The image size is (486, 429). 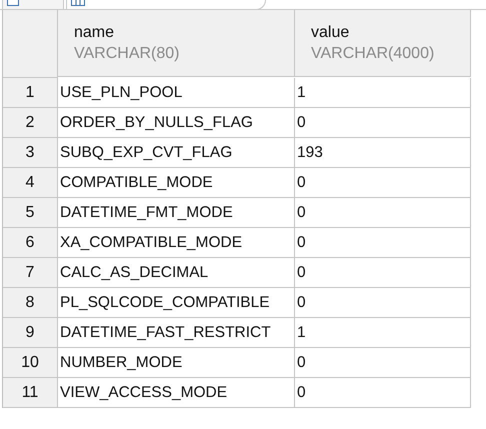 What do you see at coordinates (176, 123) in the screenshot?
I see `table-cell: ORDER_BY_NULLS_FLAG` at bounding box center [176, 123].